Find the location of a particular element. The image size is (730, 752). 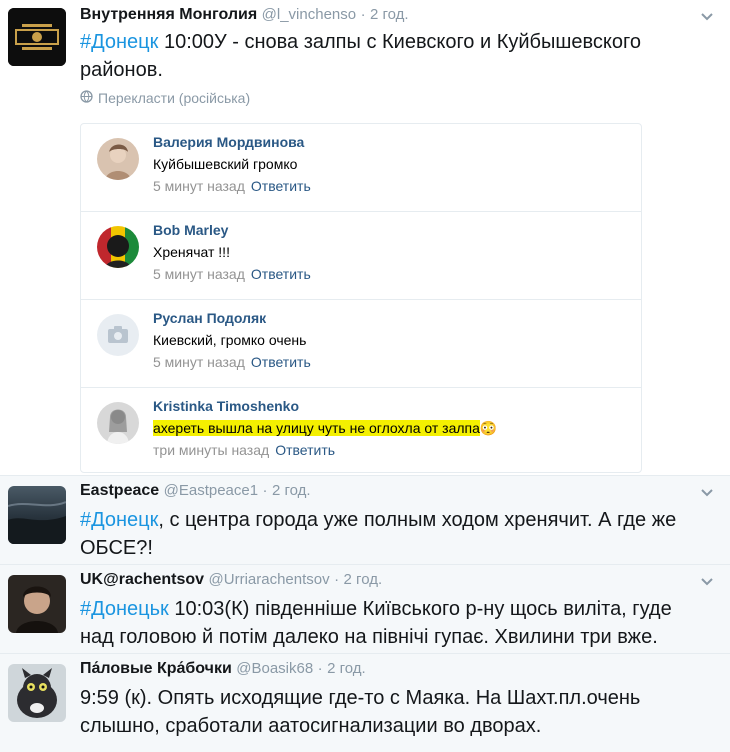

author-handle: @l_vinchenso is located at coordinates (309, 14).